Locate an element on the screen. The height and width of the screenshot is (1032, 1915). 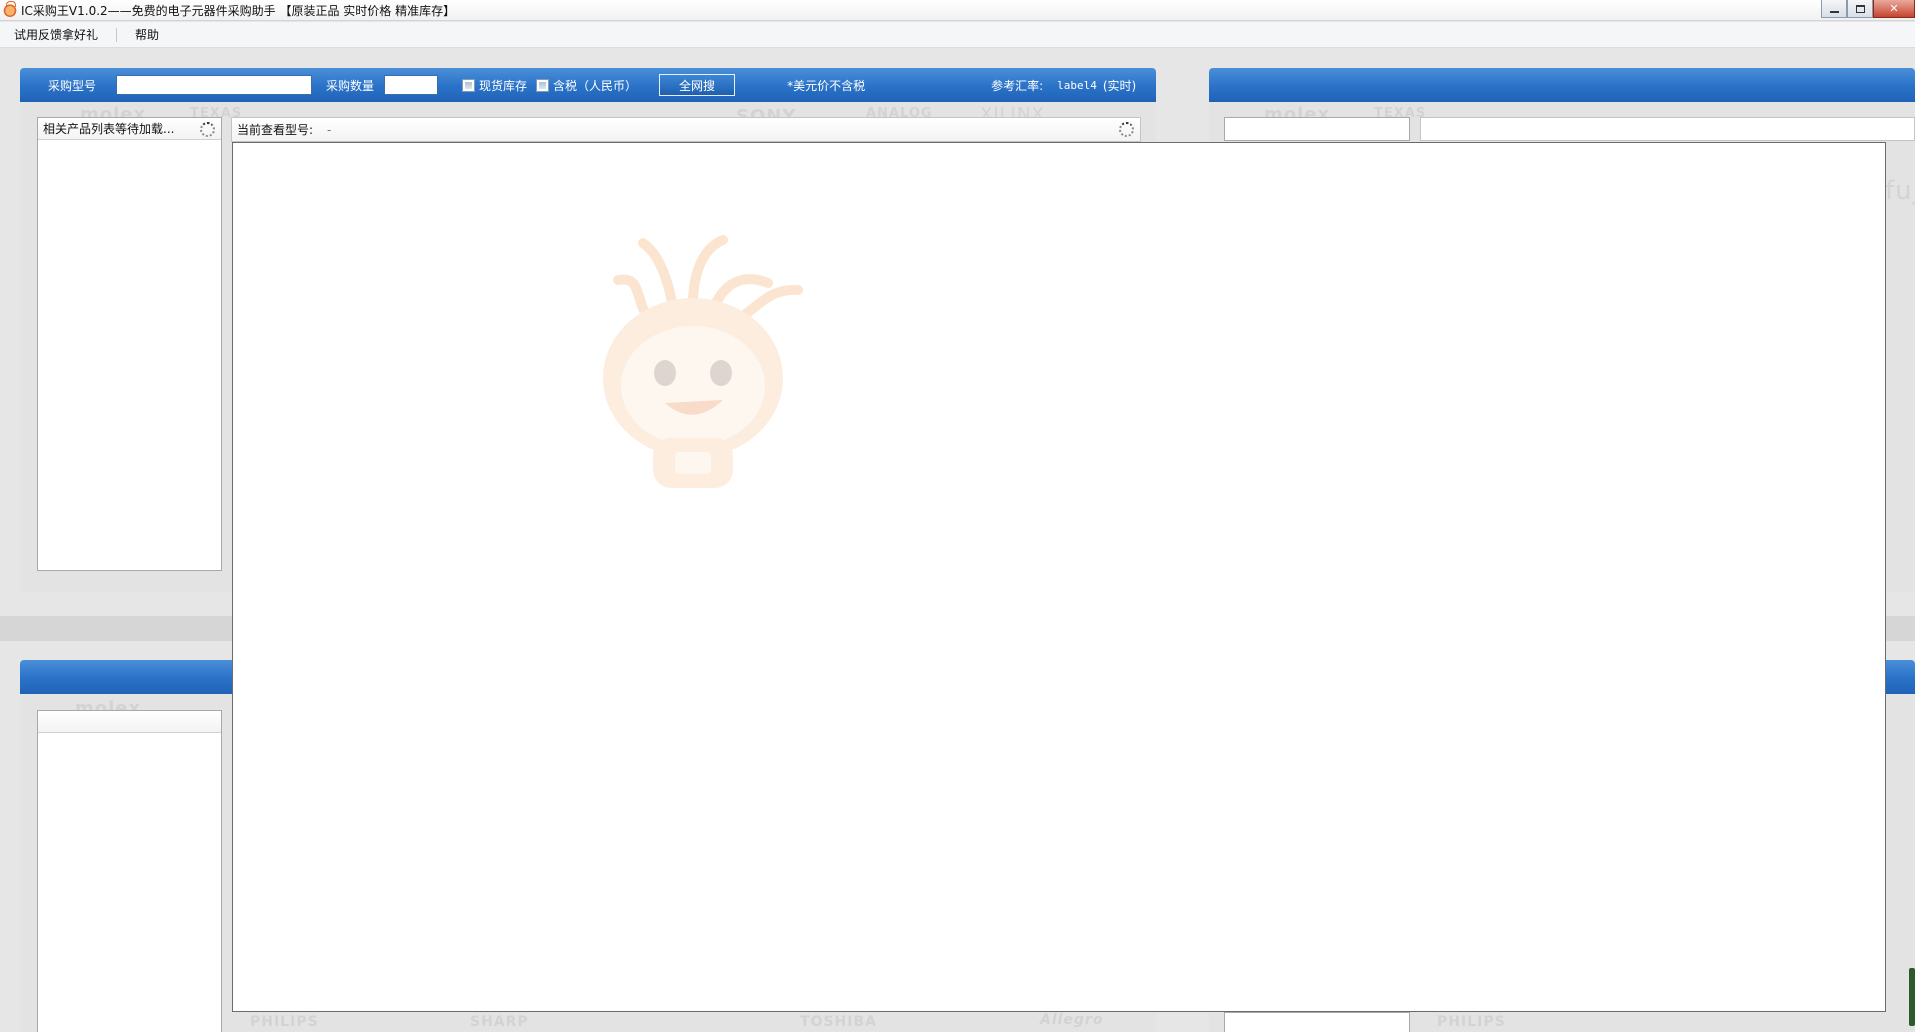
watermark-logo: fujitsu is located at coordinates (1900, 191).